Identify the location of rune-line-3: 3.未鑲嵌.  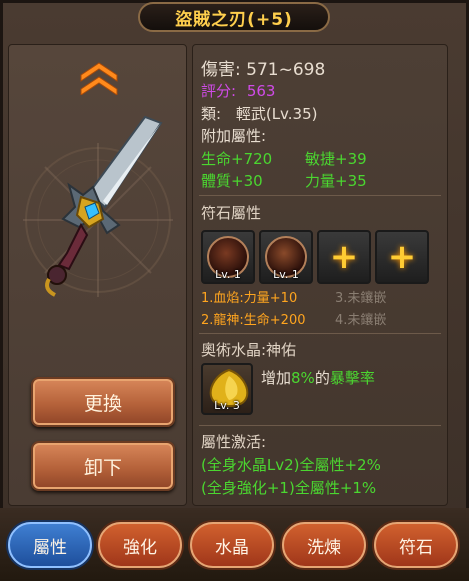
(361, 298).